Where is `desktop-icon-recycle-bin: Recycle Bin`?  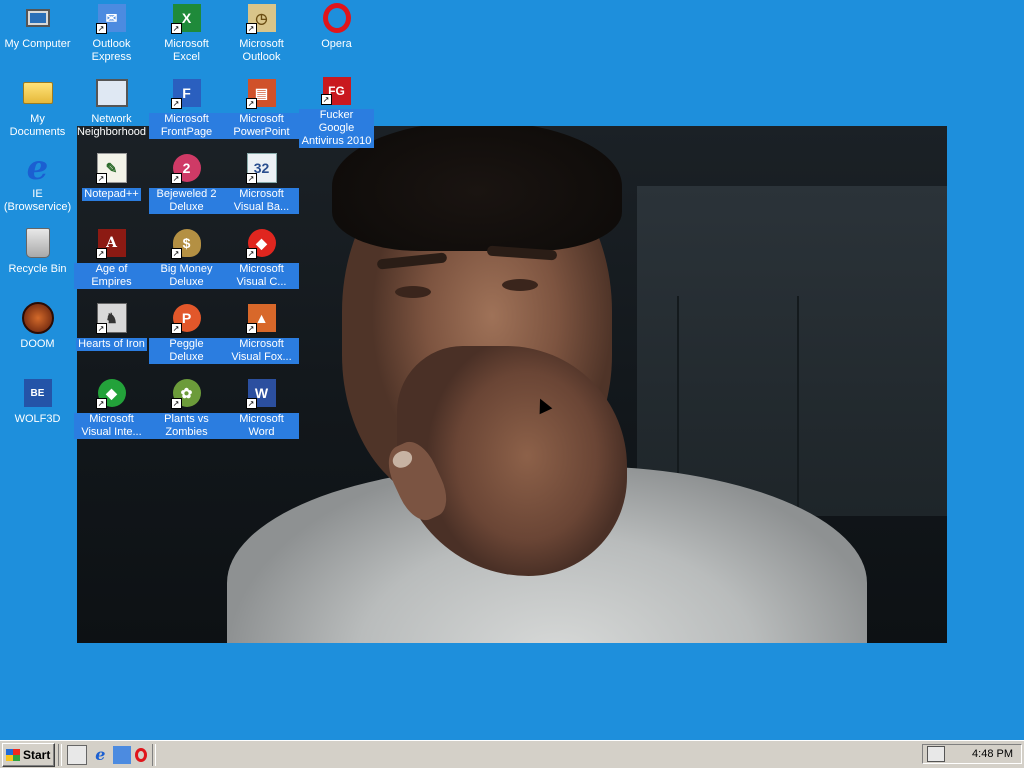
desktop-icon-recycle-bin: Recycle Bin is located at coordinates (37, 261).